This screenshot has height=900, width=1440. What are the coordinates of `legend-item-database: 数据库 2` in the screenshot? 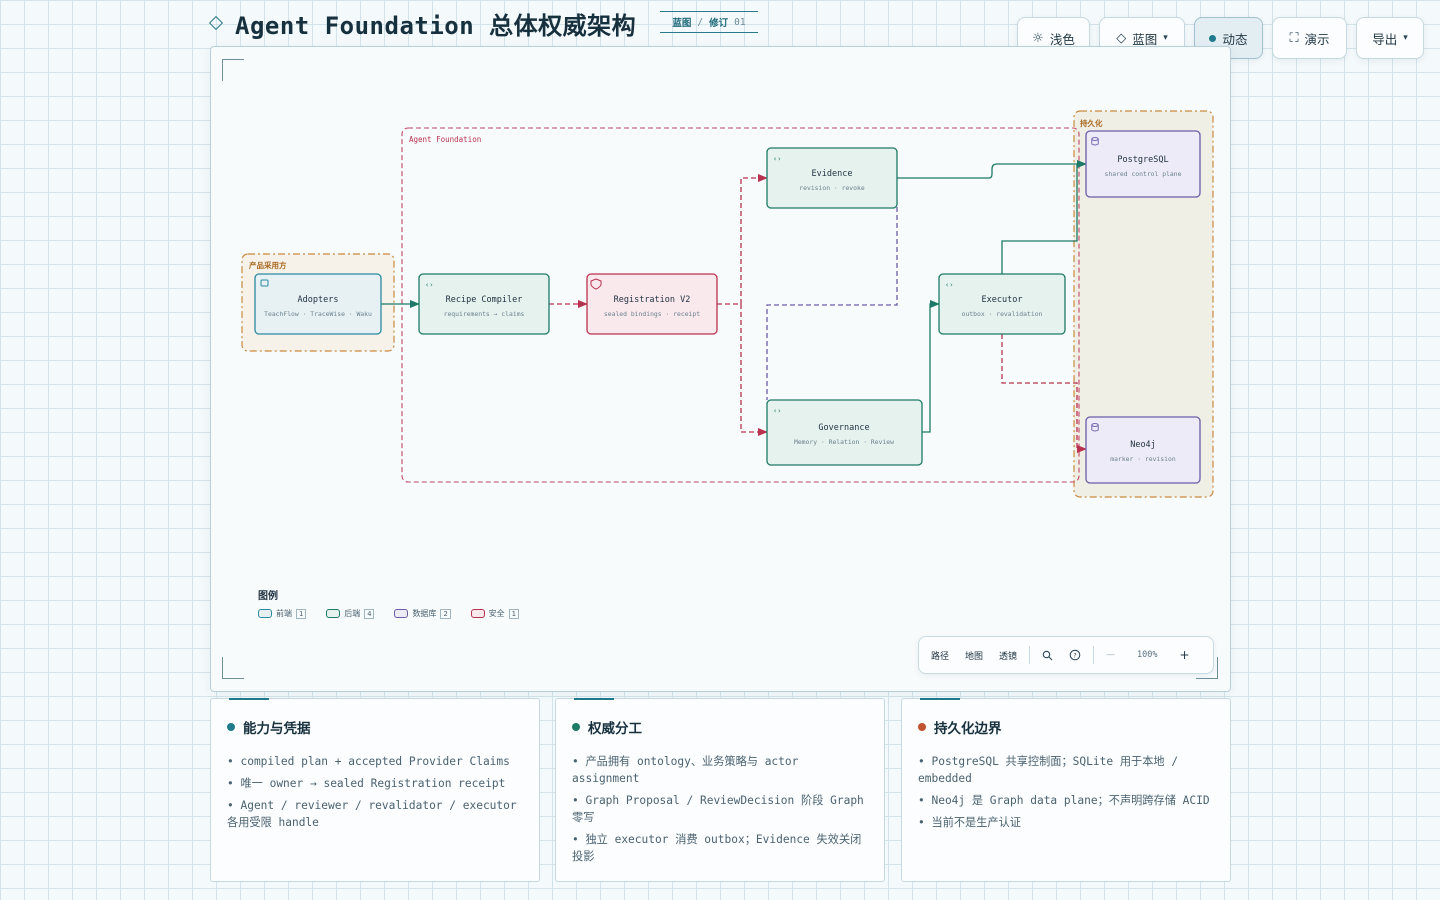 It's located at (422, 613).